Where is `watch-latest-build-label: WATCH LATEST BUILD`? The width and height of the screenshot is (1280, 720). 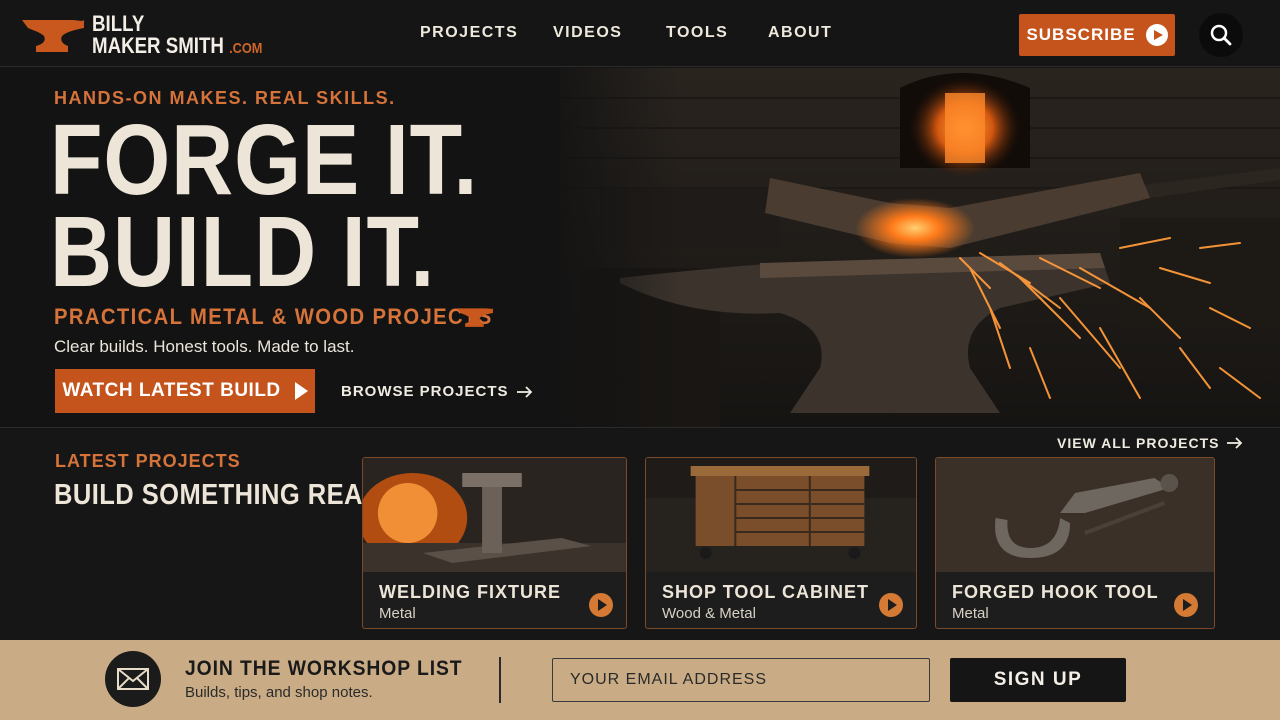
watch-latest-build-label: WATCH LATEST BUILD is located at coordinates (171, 390).